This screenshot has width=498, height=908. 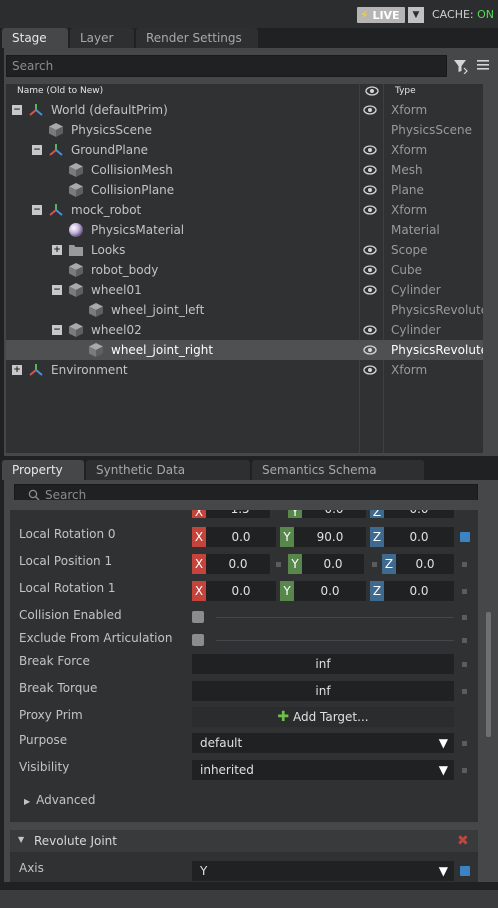 I want to click on local-rotation-0-x-field: 0.0, so click(x=241, y=537).